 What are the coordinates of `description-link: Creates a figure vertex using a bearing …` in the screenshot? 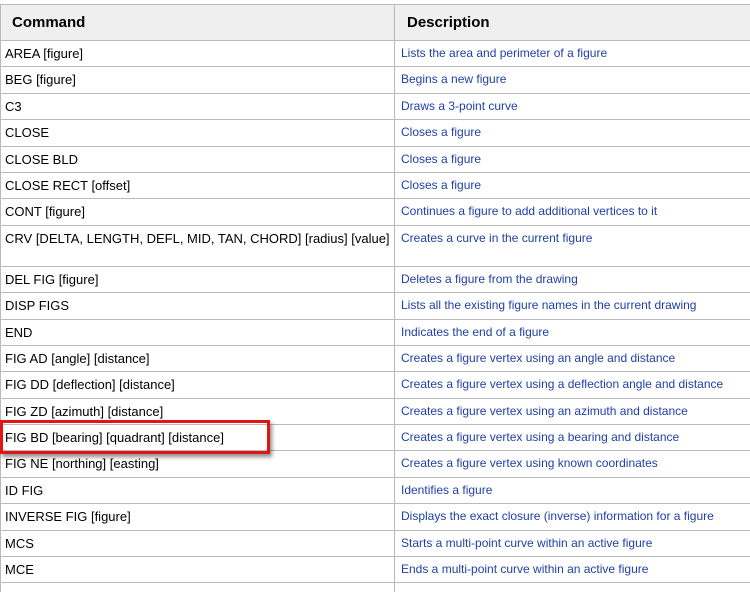 It's located at (572, 438).